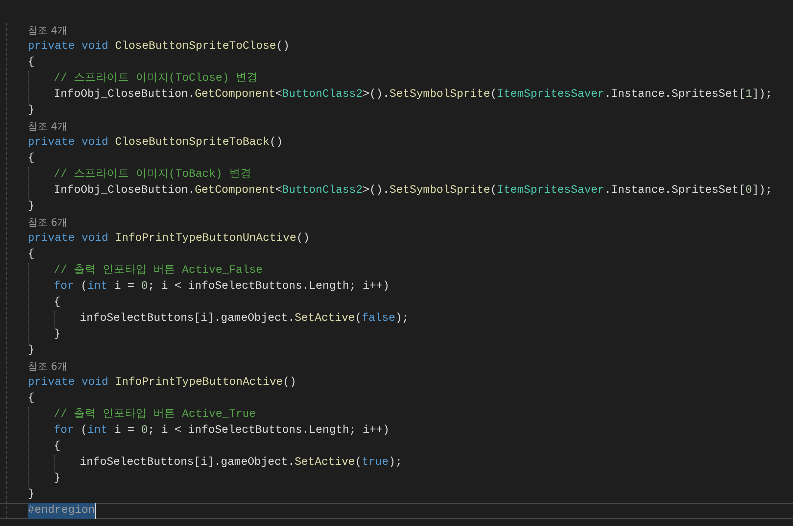 Image resolution: width=793 pixels, height=526 pixels. What do you see at coordinates (155, 143) in the screenshot?
I see `code-line: private void CloseButtonSpriteToBack()` at bounding box center [155, 143].